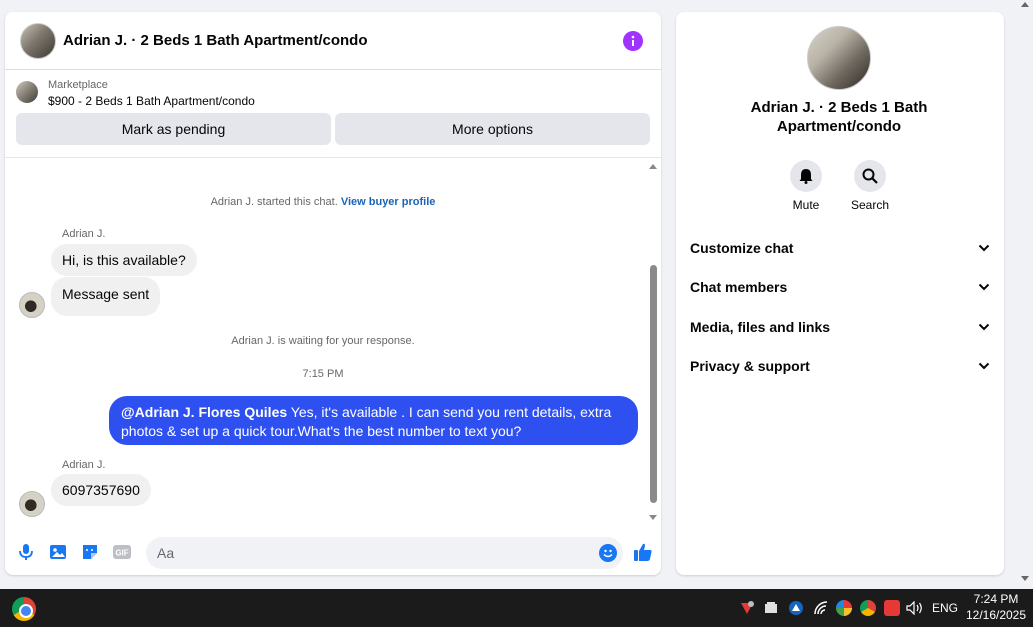 The width and height of the screenshot is (1033, 627). Describe the element at coordinates (996, 599) in the screenshot. I see `clock-time: 7:24 PM` at that location.